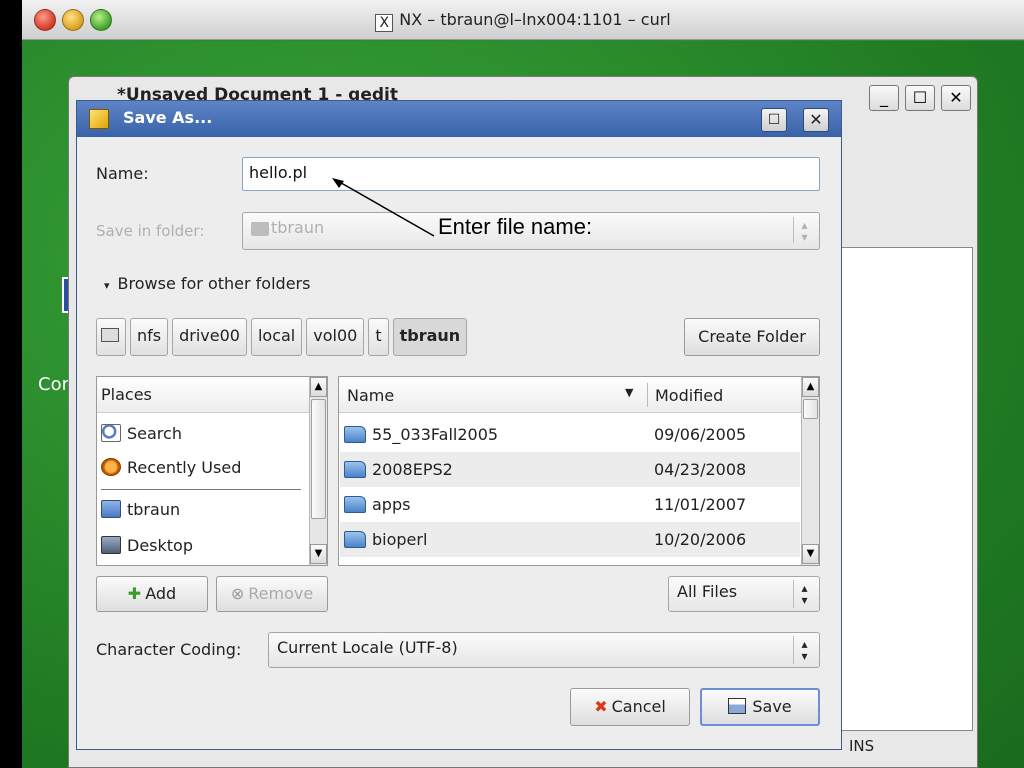  Describe the element at coordinates (920, 98) in the screenshot. I see `gedit-maximize-button: ☐` at that location.